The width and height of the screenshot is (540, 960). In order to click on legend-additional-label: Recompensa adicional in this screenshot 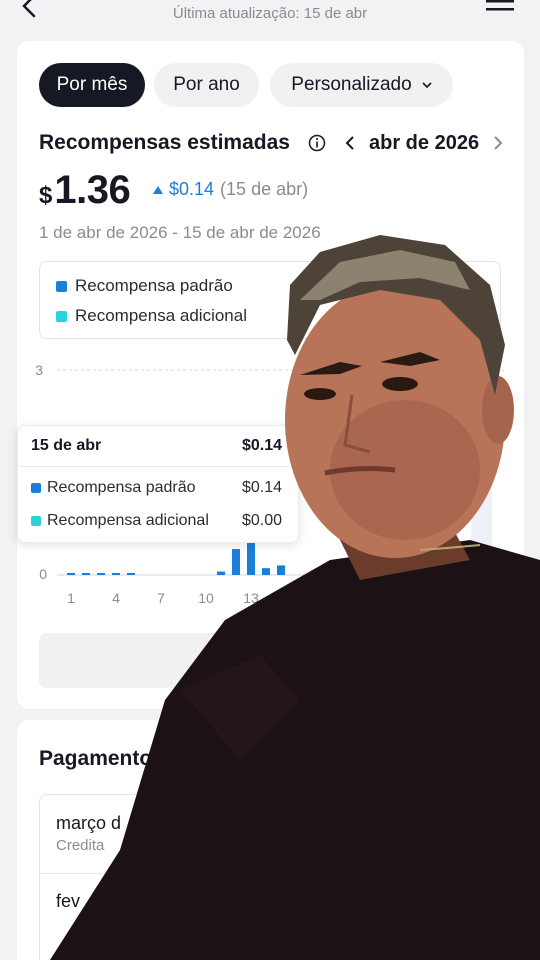, I will do `click(161, 315)`.